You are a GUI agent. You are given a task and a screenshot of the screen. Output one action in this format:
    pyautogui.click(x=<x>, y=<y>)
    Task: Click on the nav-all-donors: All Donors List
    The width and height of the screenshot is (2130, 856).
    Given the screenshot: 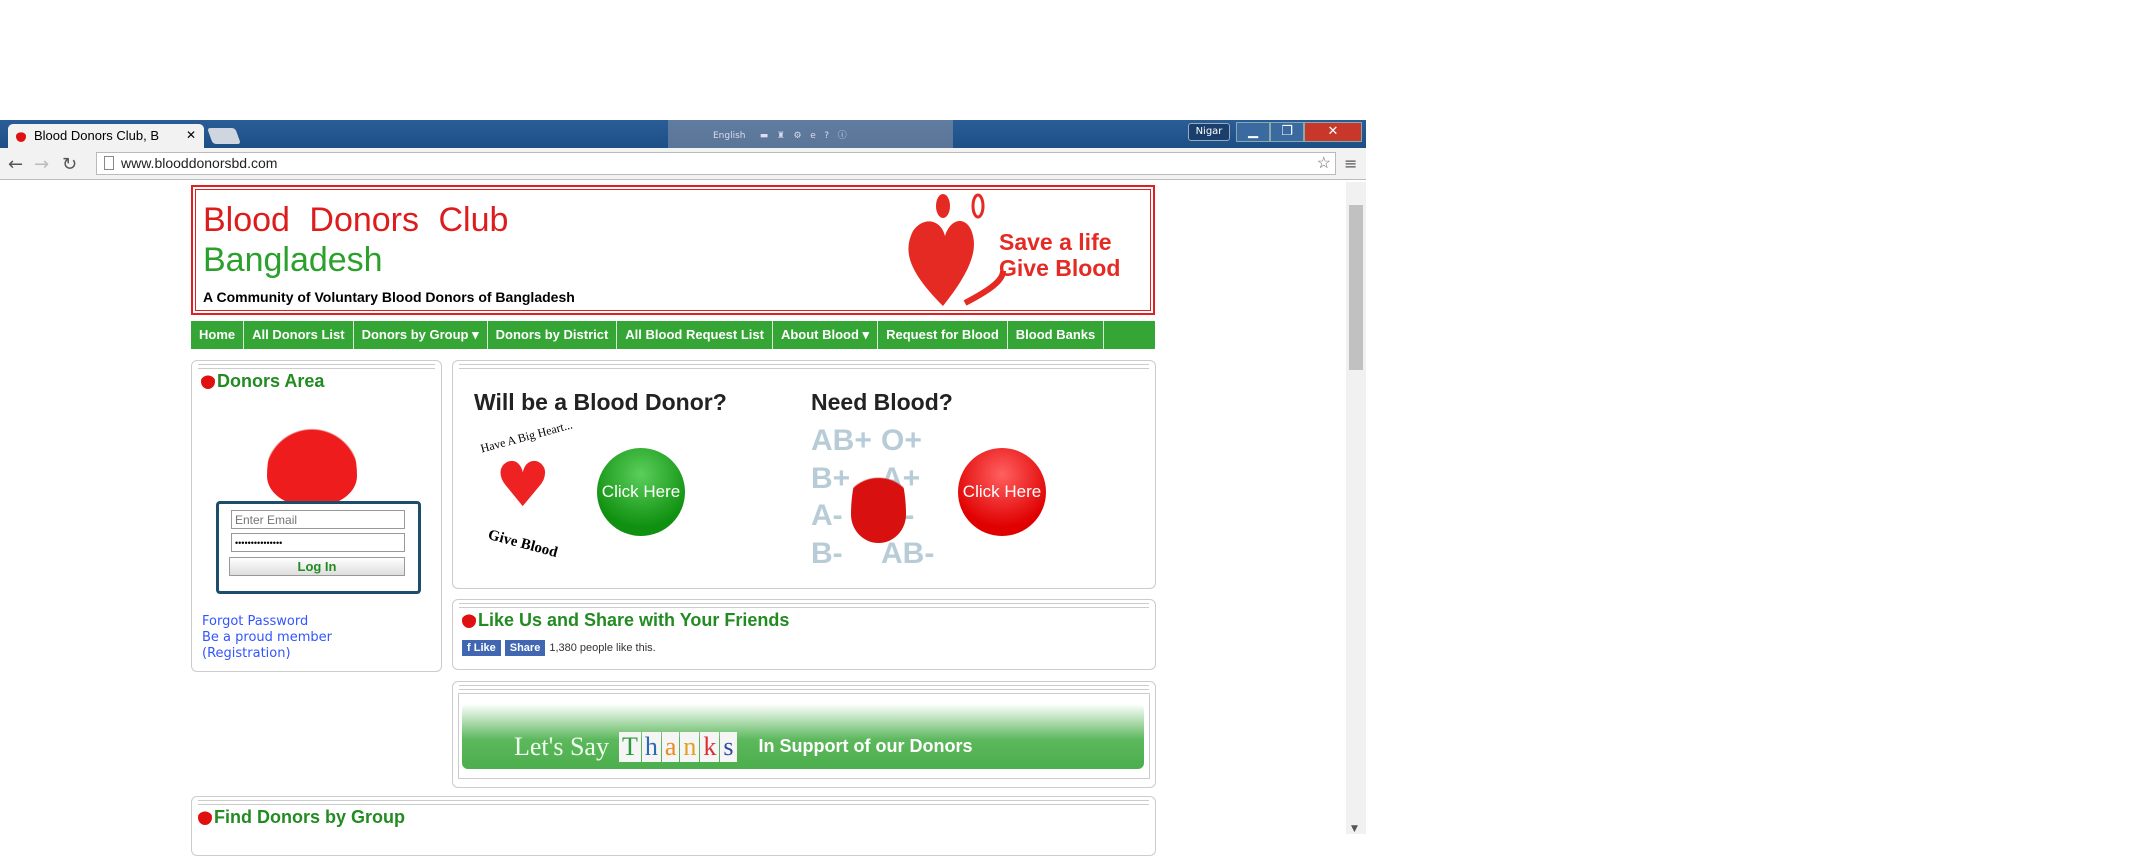 What is the action you would take?
    pyautogui.click(x=299, y=335)
    